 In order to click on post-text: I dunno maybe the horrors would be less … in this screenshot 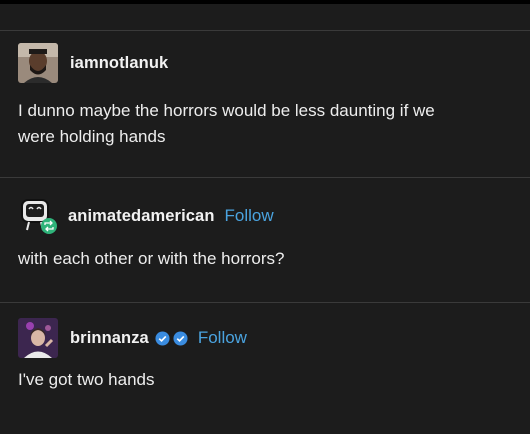, I will do `click(268, 124)`.